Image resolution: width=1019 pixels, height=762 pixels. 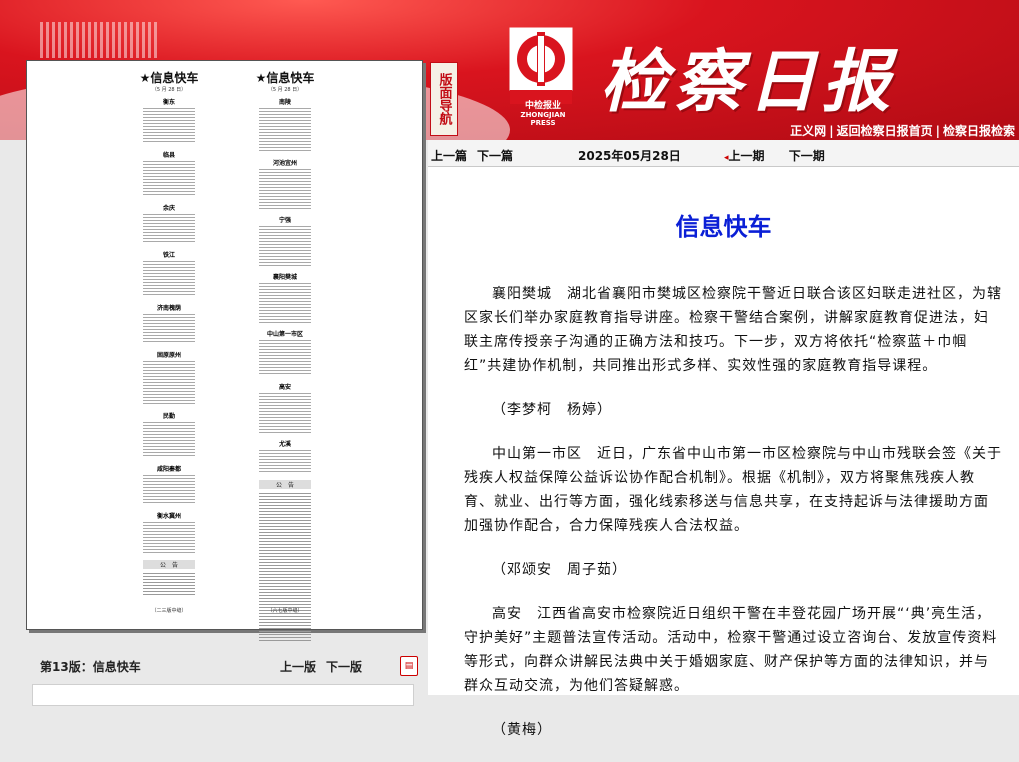 I want to click on news-block-title: 南陵, so click(x=284, y=102).